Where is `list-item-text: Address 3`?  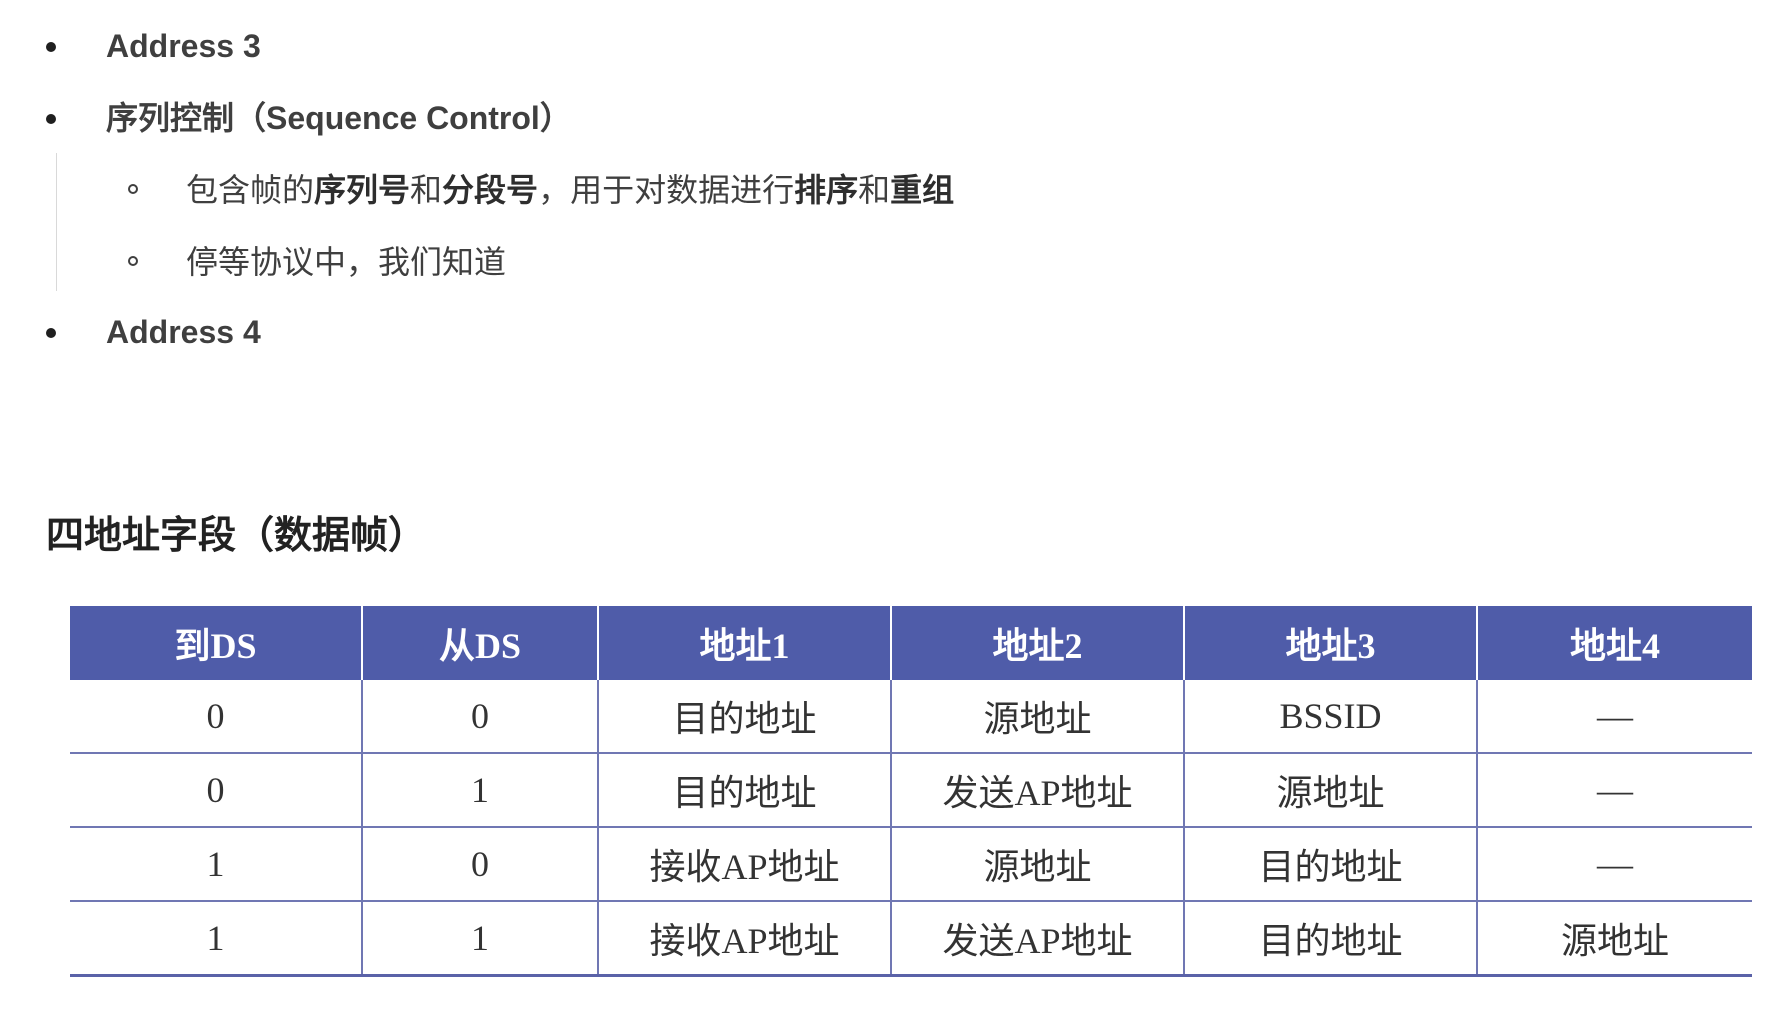
list-item-text: Address 3 is located at coordinates (183, 46).